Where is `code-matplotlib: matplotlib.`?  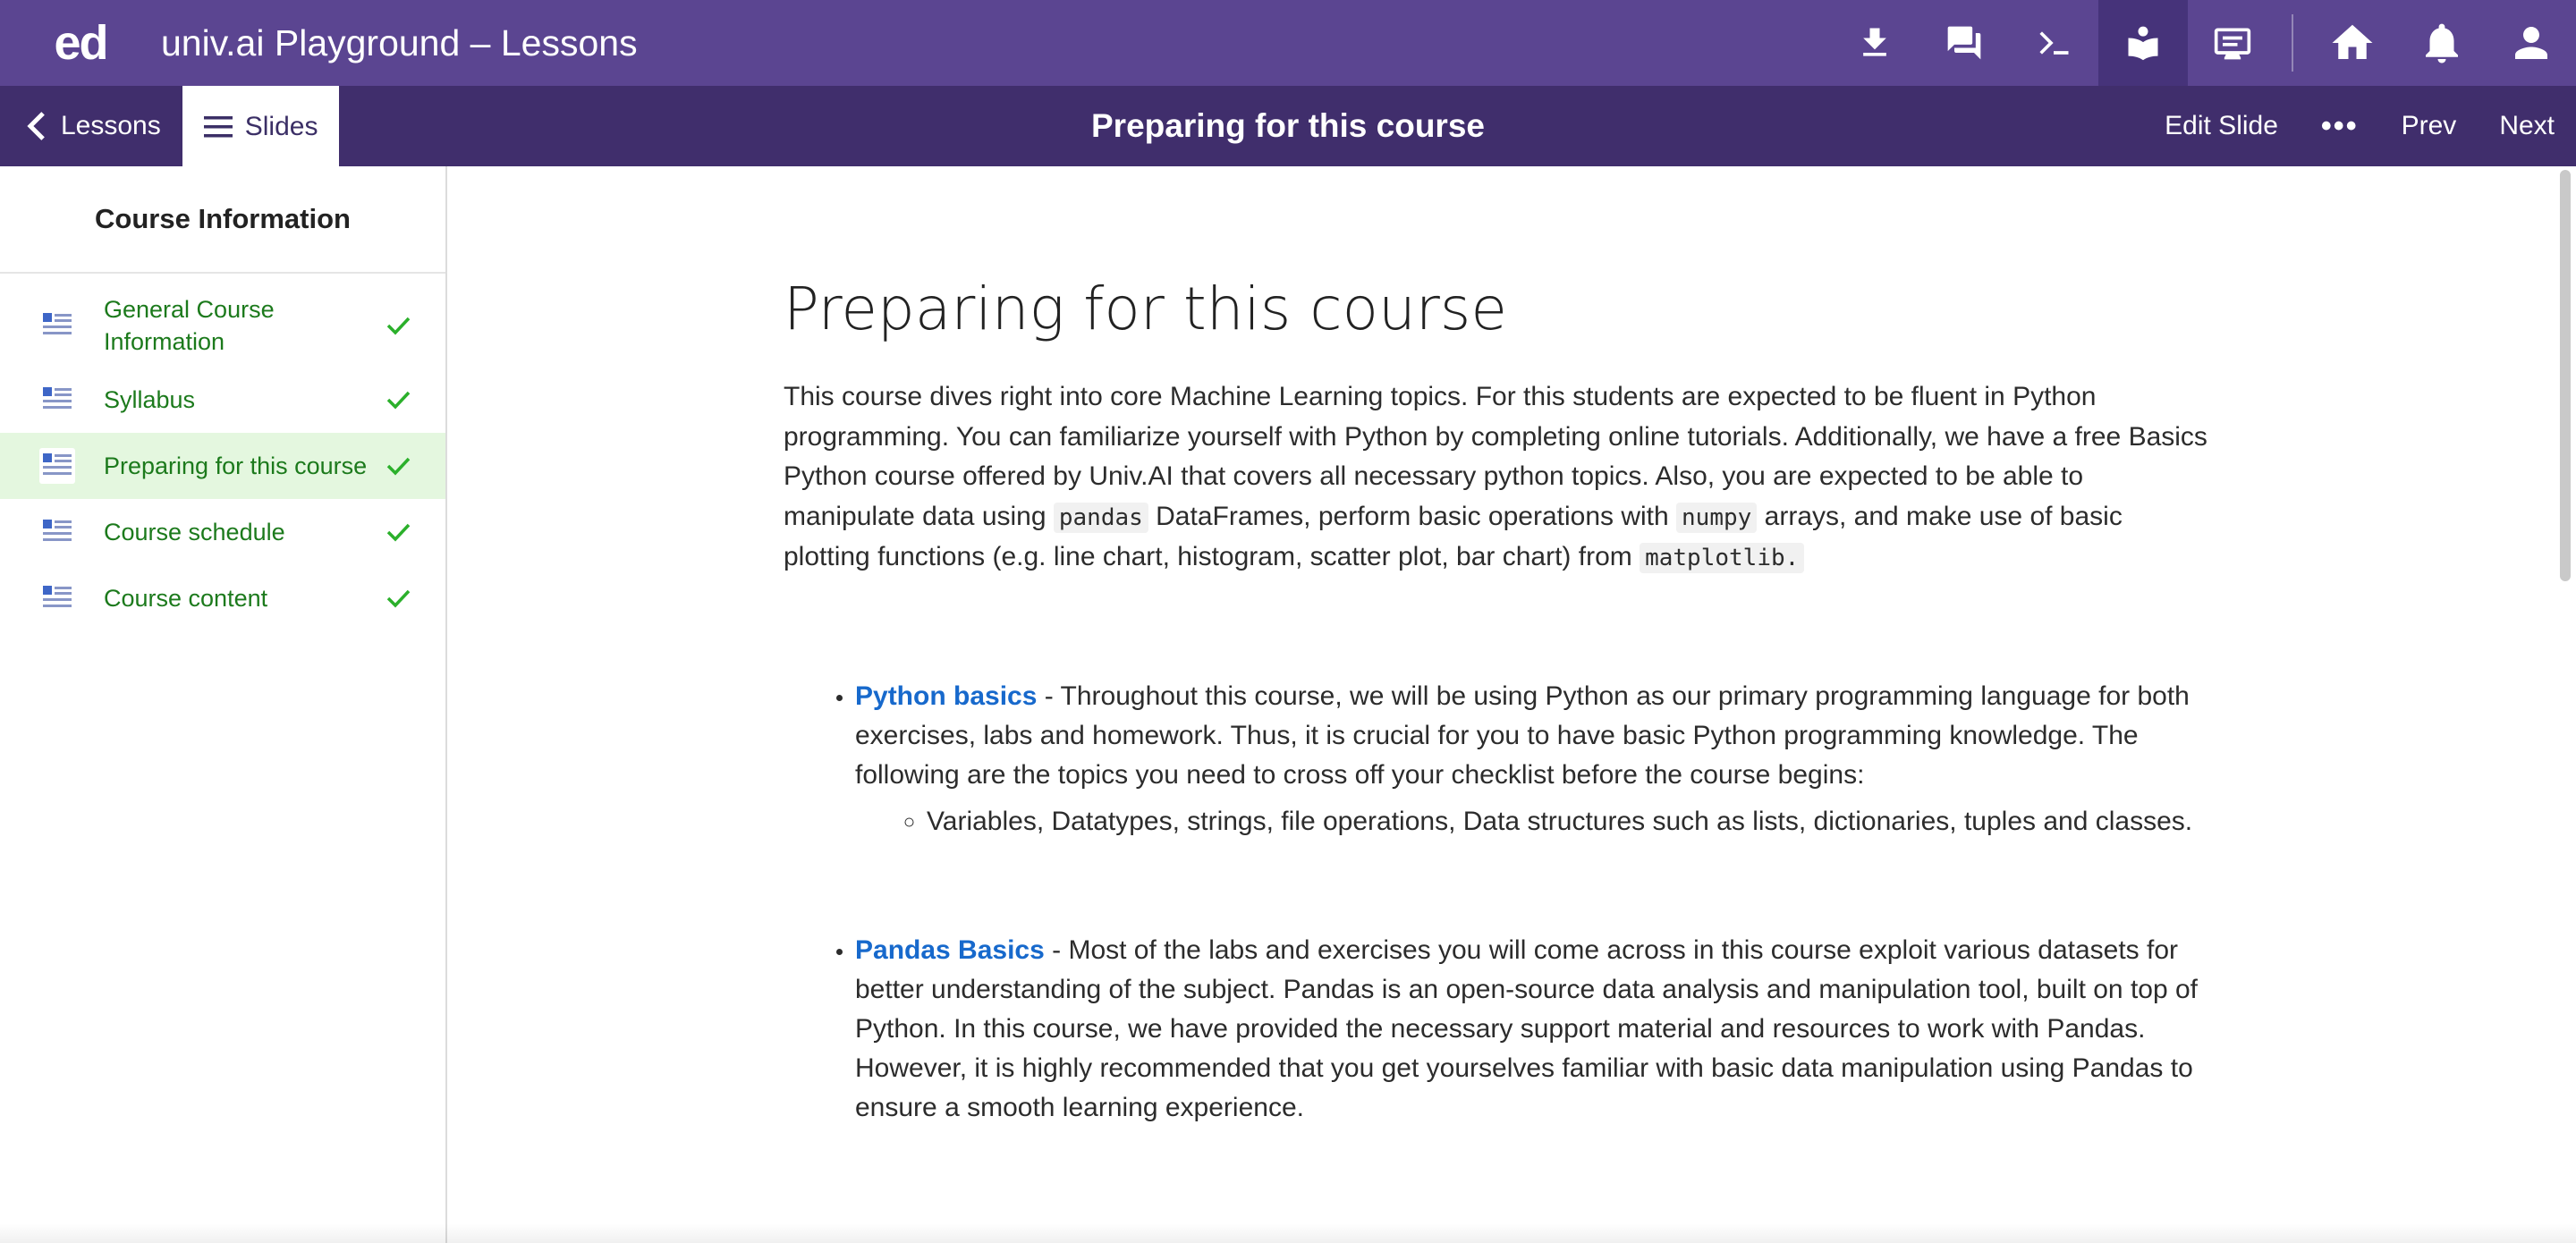 code-matplotlib: matplotlib. is located at coordinates (1722, 558).